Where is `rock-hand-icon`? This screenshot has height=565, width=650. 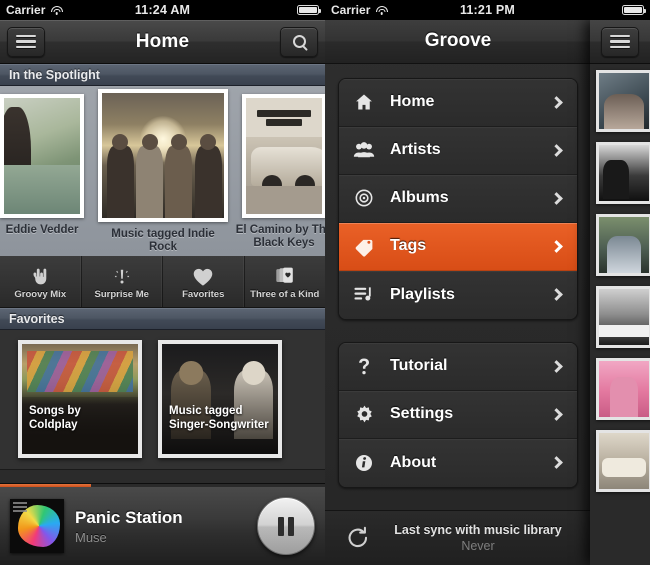
rock-hand-icon is located at coordinates (40, 275).